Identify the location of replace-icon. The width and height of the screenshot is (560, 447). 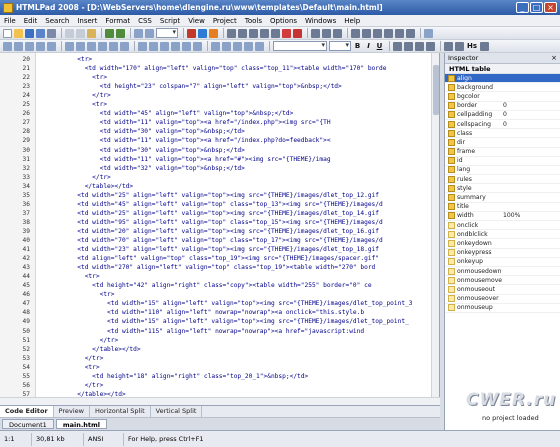
(149, 33).